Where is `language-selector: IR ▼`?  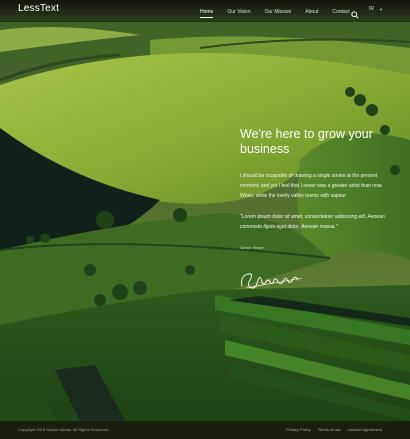 language-selector: IR ▼ is located at coordinates (376, 9).